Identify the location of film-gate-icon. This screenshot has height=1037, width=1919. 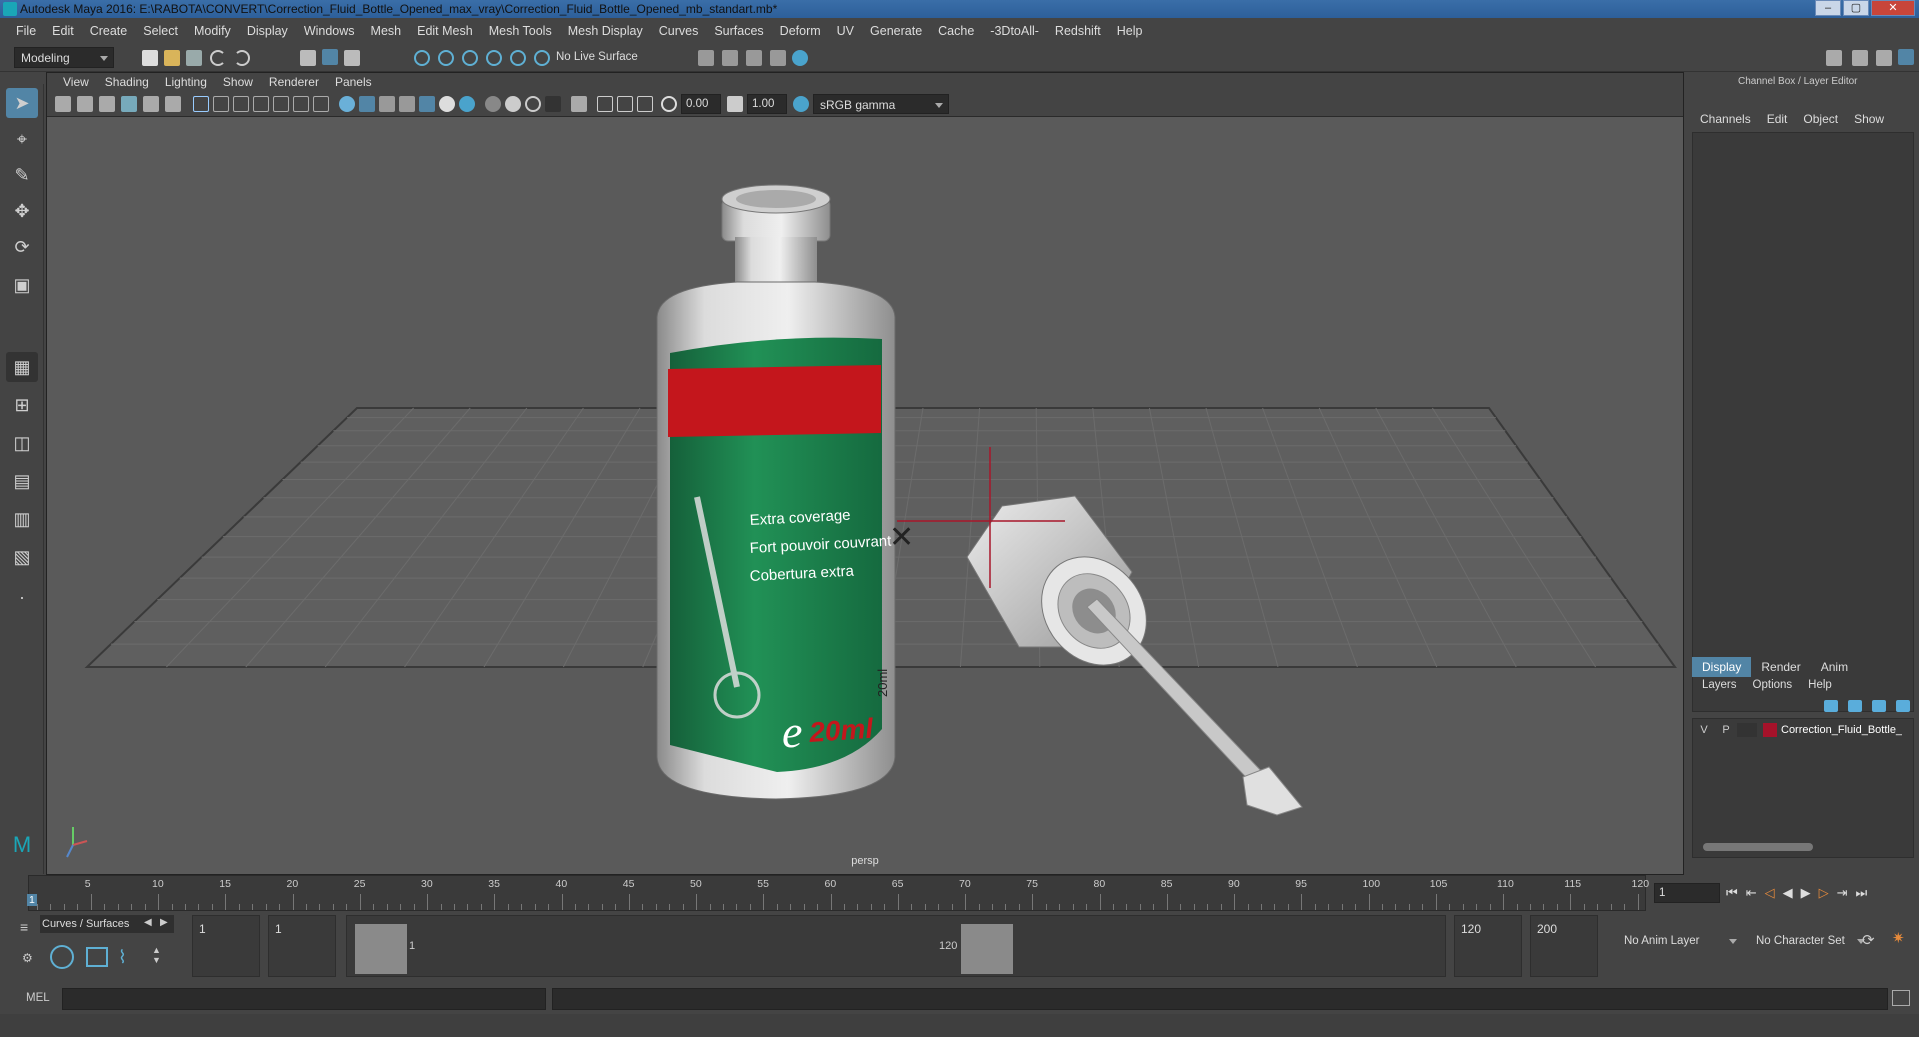
(221, 104).